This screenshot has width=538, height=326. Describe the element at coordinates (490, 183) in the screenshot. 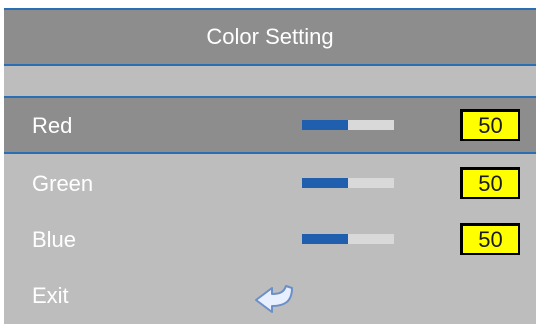

I see `value-box-green: 50` at that location.